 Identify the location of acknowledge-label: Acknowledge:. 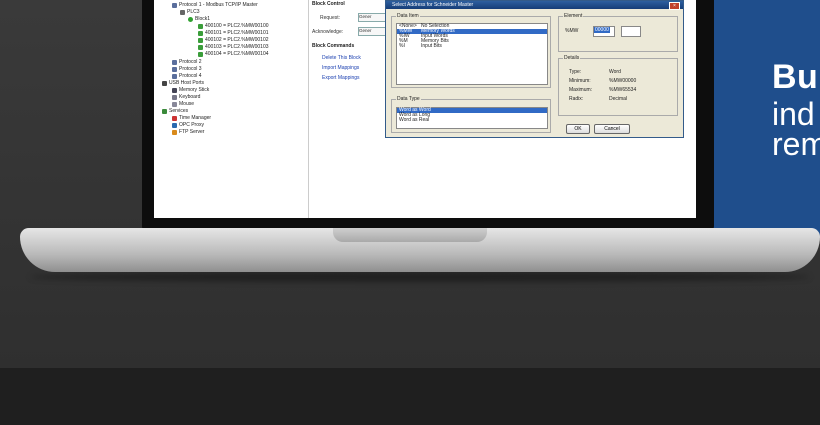
(328, 32).